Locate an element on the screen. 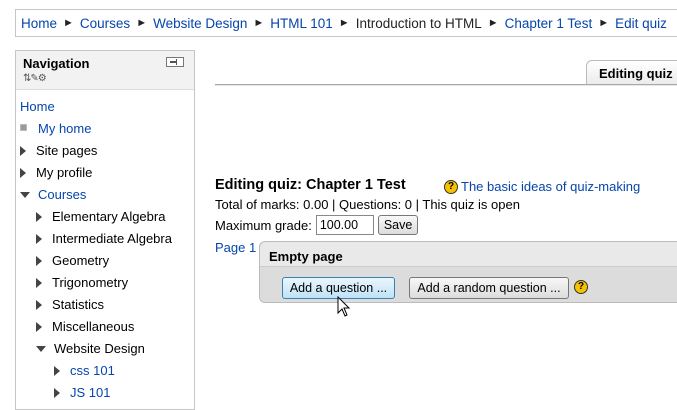 The height and width of the screenshot is (410, 677). breadcrumb-item: HTML 101 is located at coordinates (301, 23).